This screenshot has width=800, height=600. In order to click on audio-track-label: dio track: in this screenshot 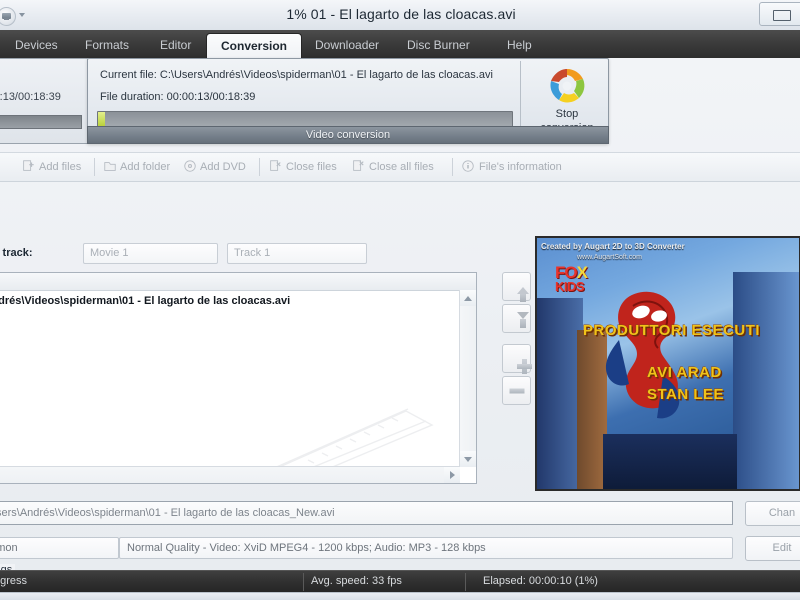, I will do `click(16, 253)`.